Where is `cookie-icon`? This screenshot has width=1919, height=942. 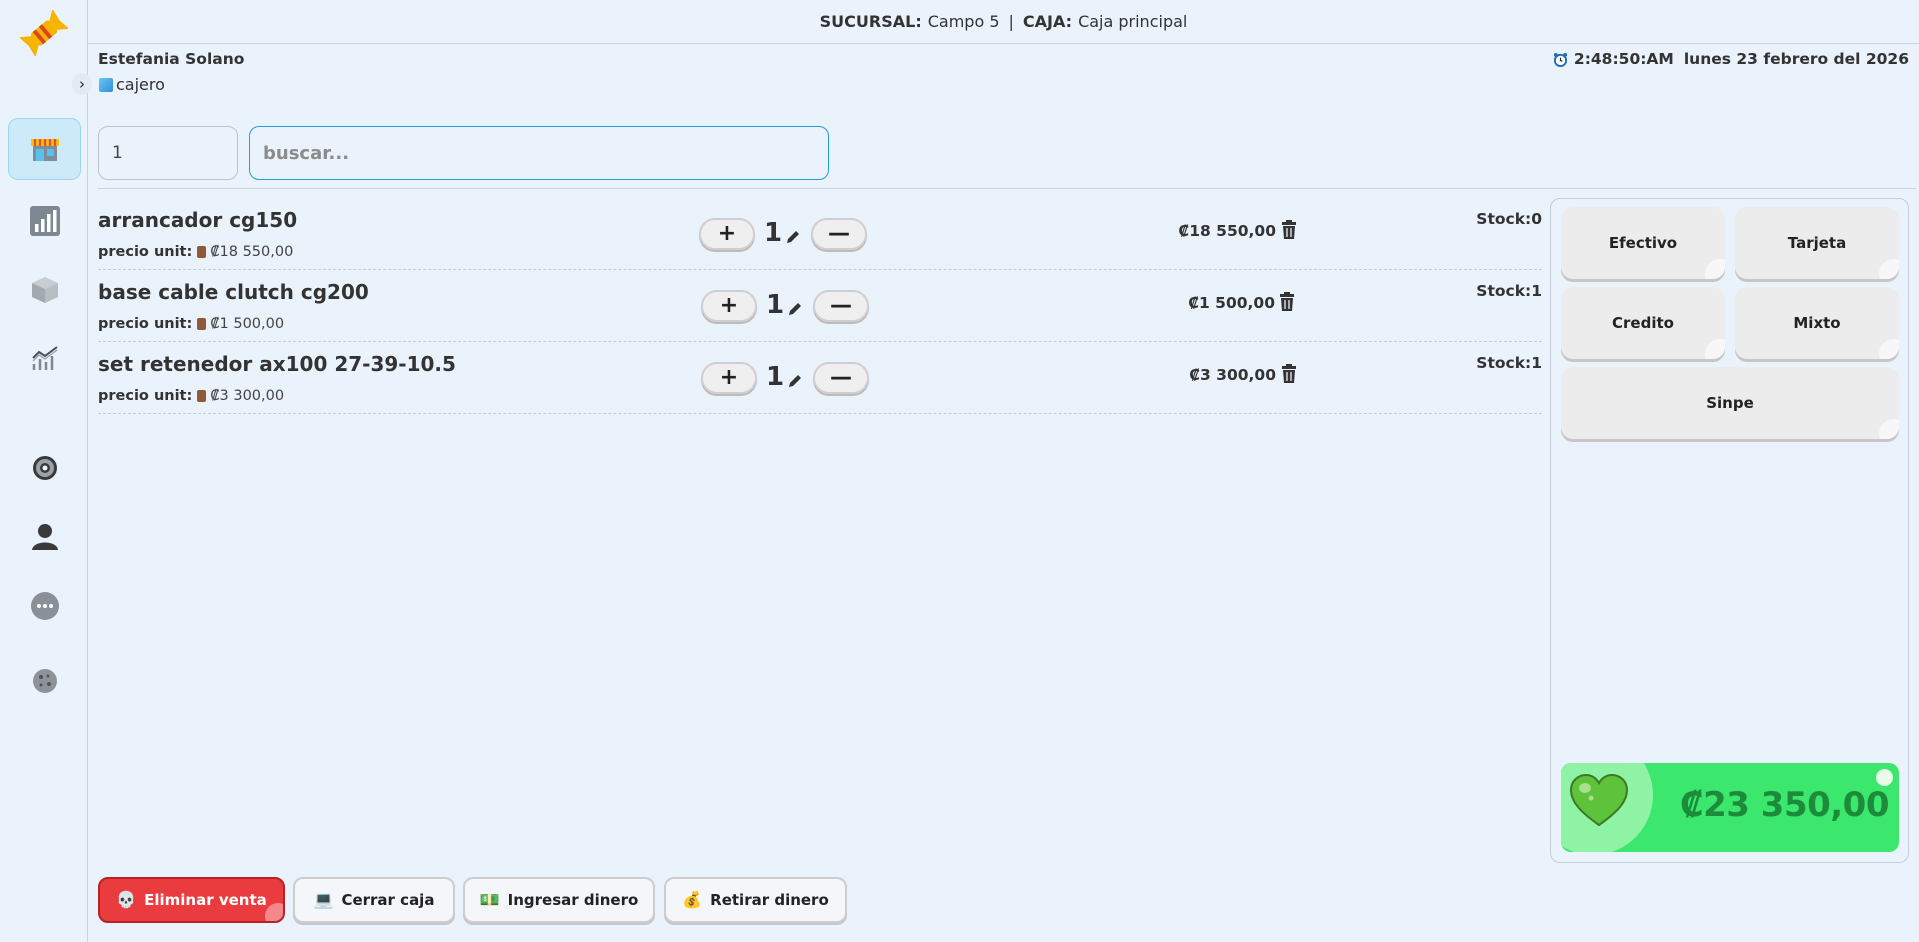
cookie-icon is located at coordinates (44, 681).